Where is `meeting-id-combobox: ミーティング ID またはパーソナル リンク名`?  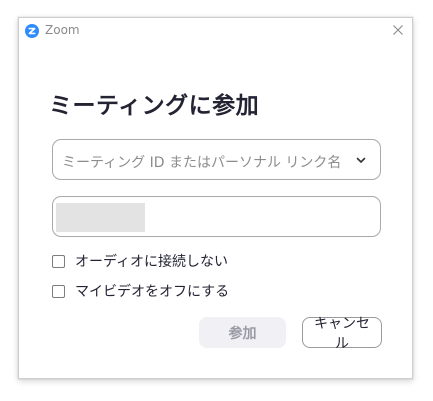 meeting-id-combobox: ミーティング ID またはパーソナル リンク名 is located at coordinates (216, 159).